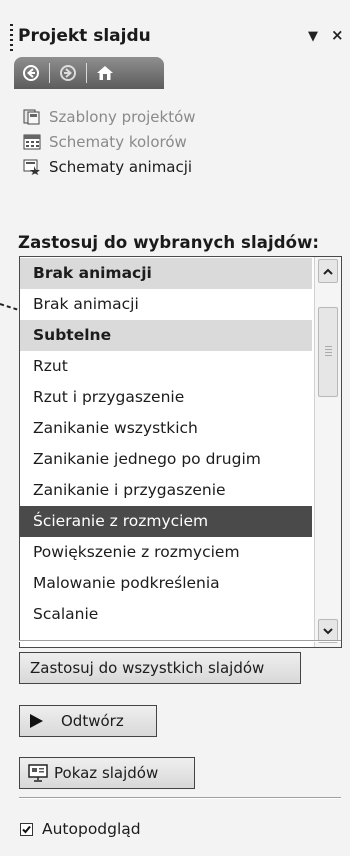  Describe the element at coordinates (121, 167) in the screenshot. I see `link-label: Schematy animacji` at that location.